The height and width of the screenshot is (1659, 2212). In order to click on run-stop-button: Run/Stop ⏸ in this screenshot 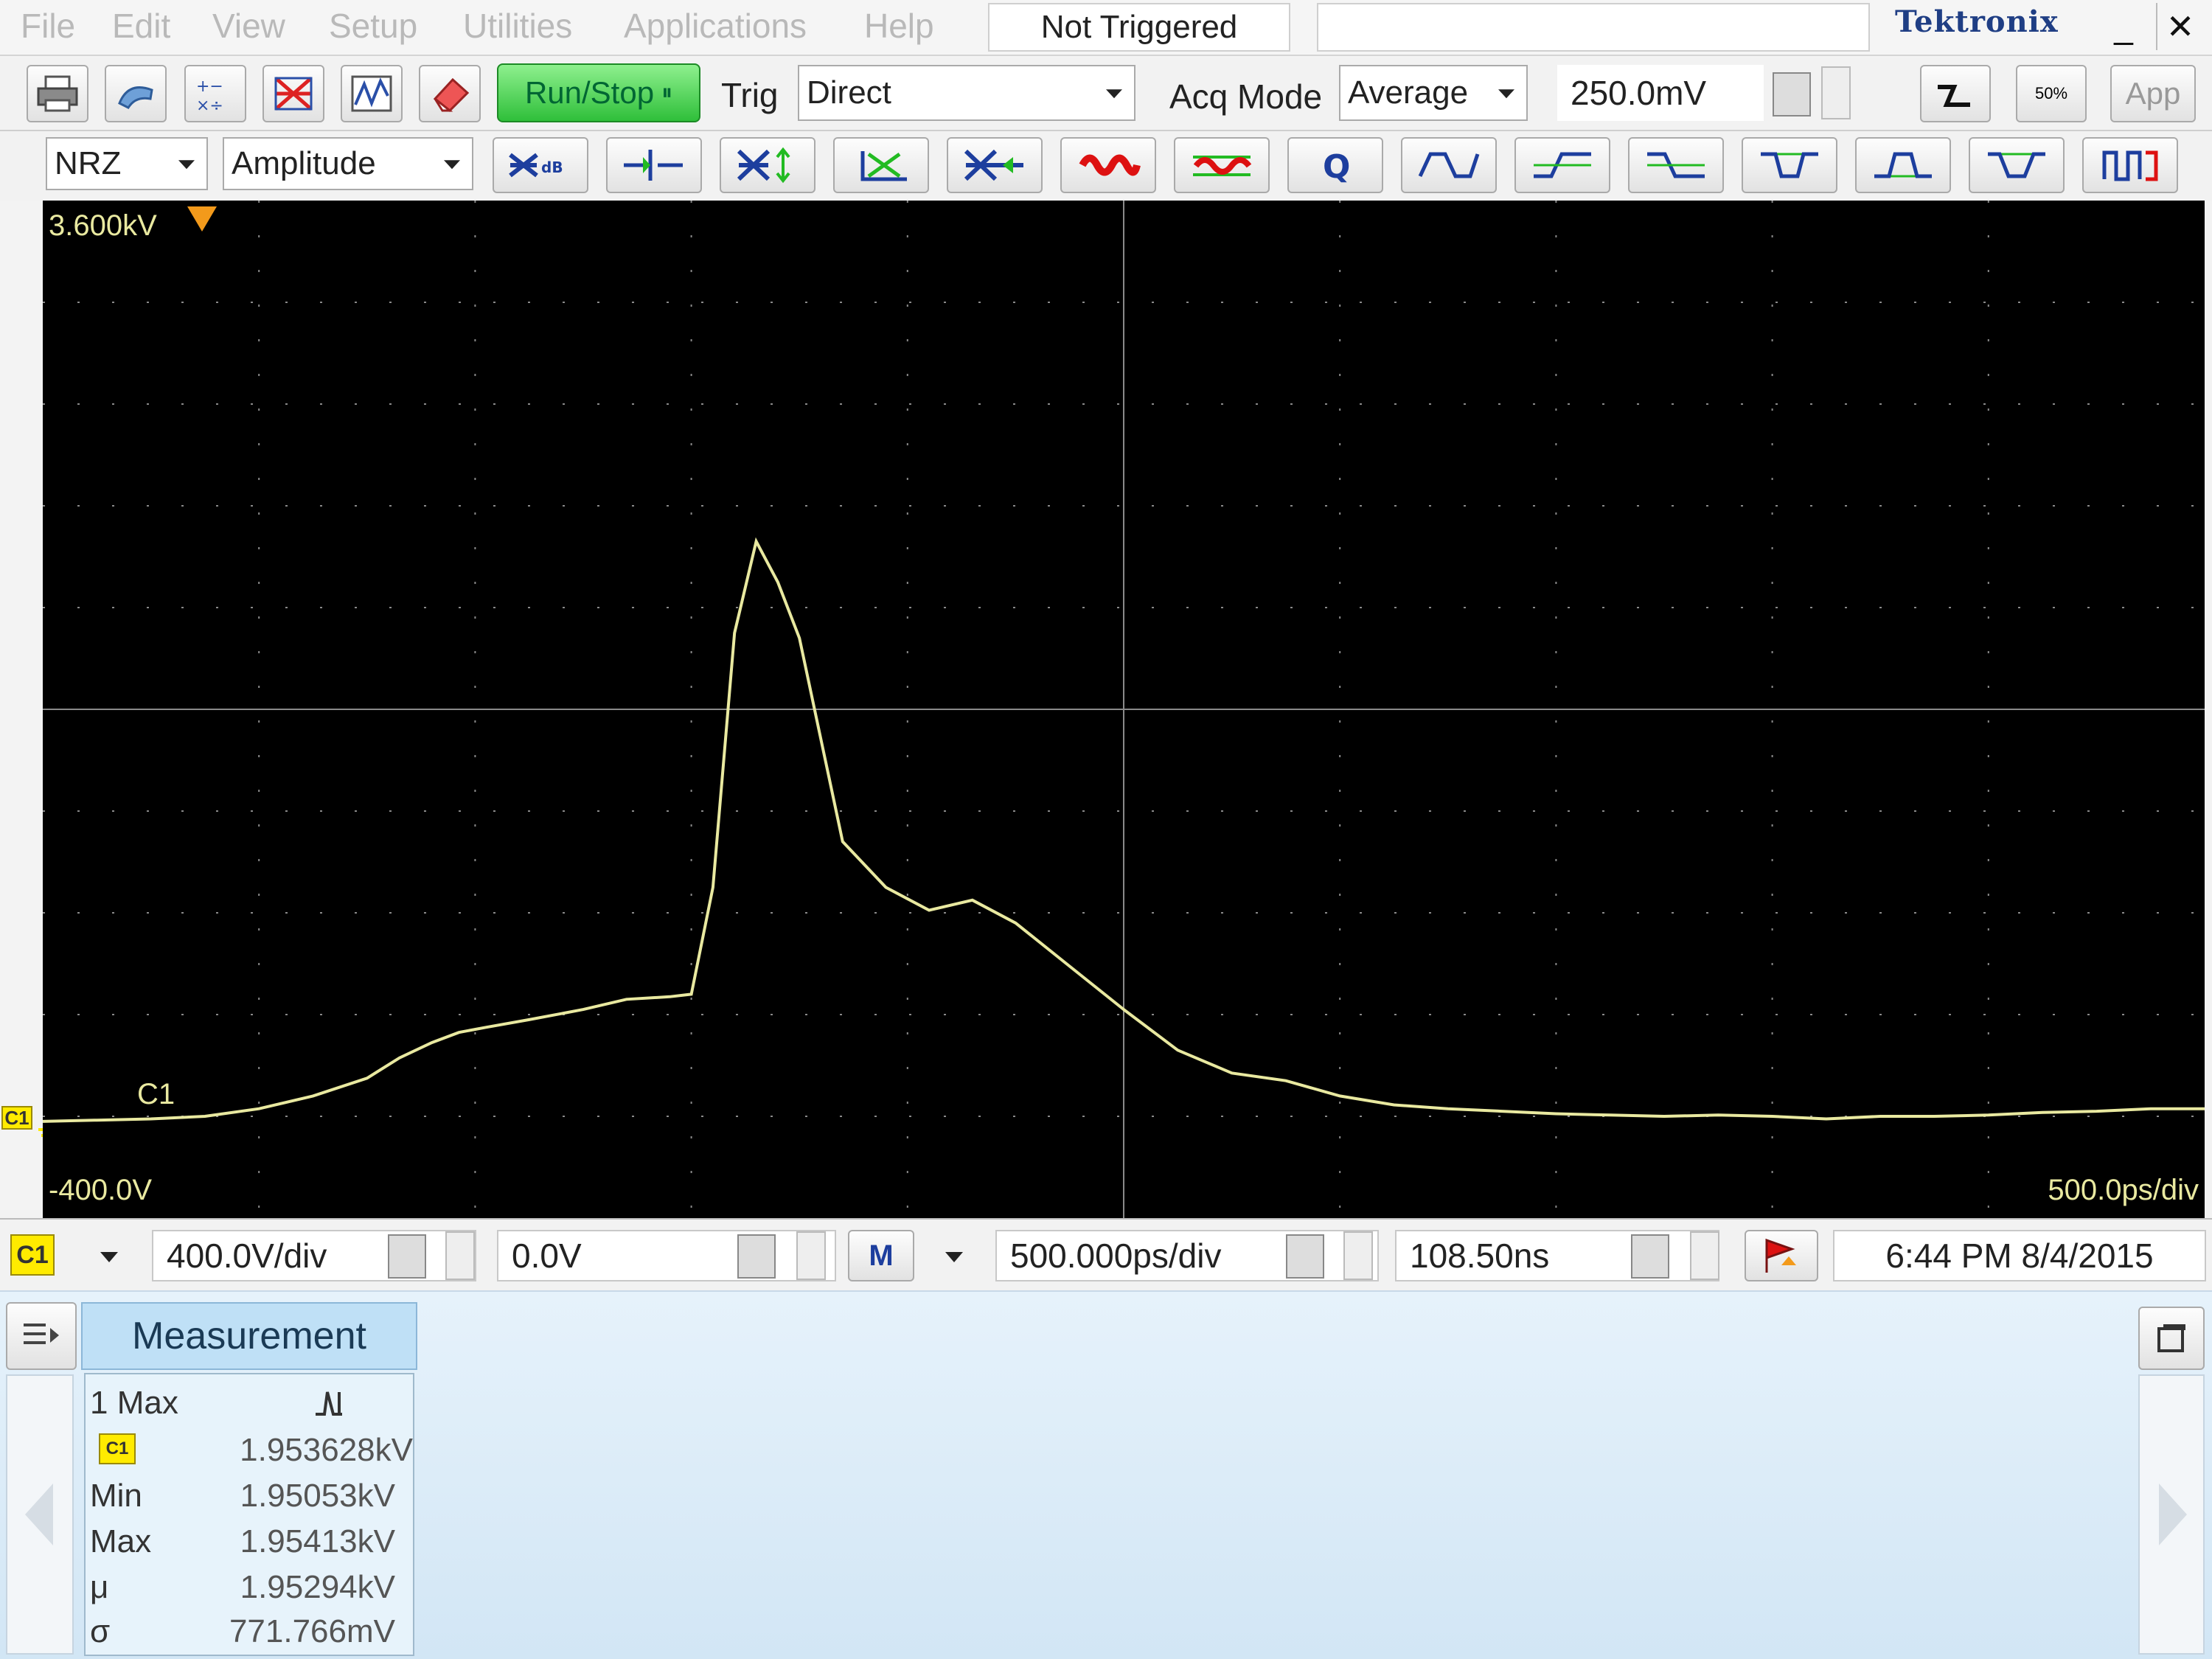, I will do `click(598, 92)`.